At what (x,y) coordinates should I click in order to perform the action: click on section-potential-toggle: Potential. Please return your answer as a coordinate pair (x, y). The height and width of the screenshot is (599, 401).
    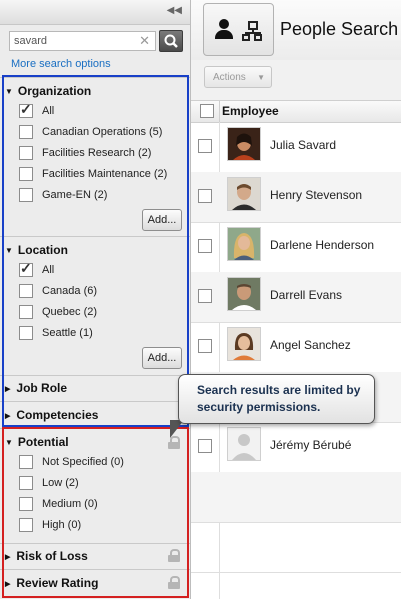
    Looking at the image, I should click on (37, 442).